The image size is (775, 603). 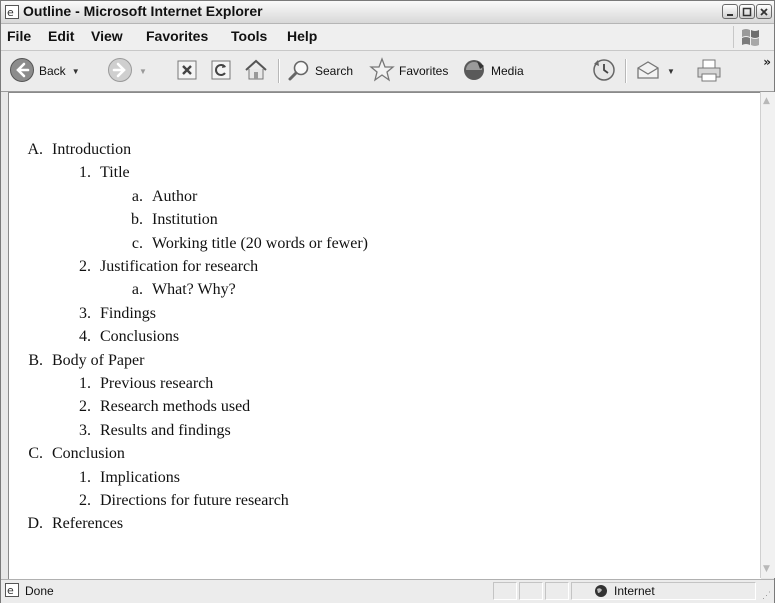 I want to click on outline-marker: D., so click(x=35, y=524).